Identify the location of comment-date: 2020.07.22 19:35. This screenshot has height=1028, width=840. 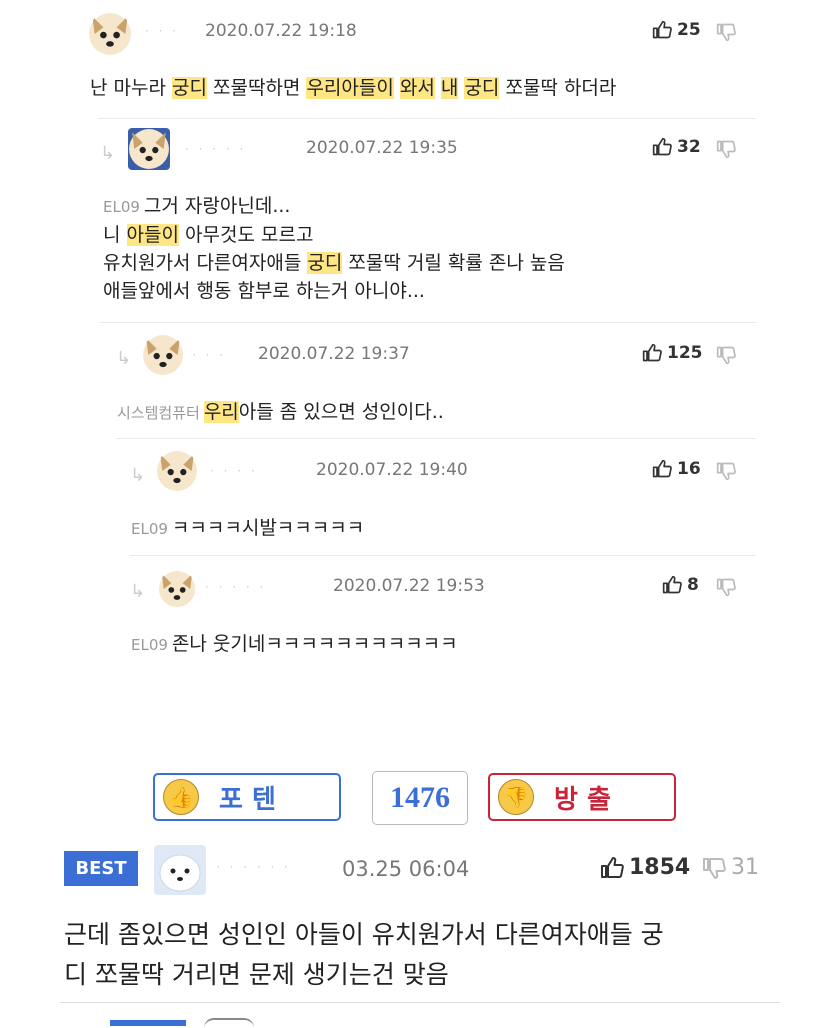
(382, 148).